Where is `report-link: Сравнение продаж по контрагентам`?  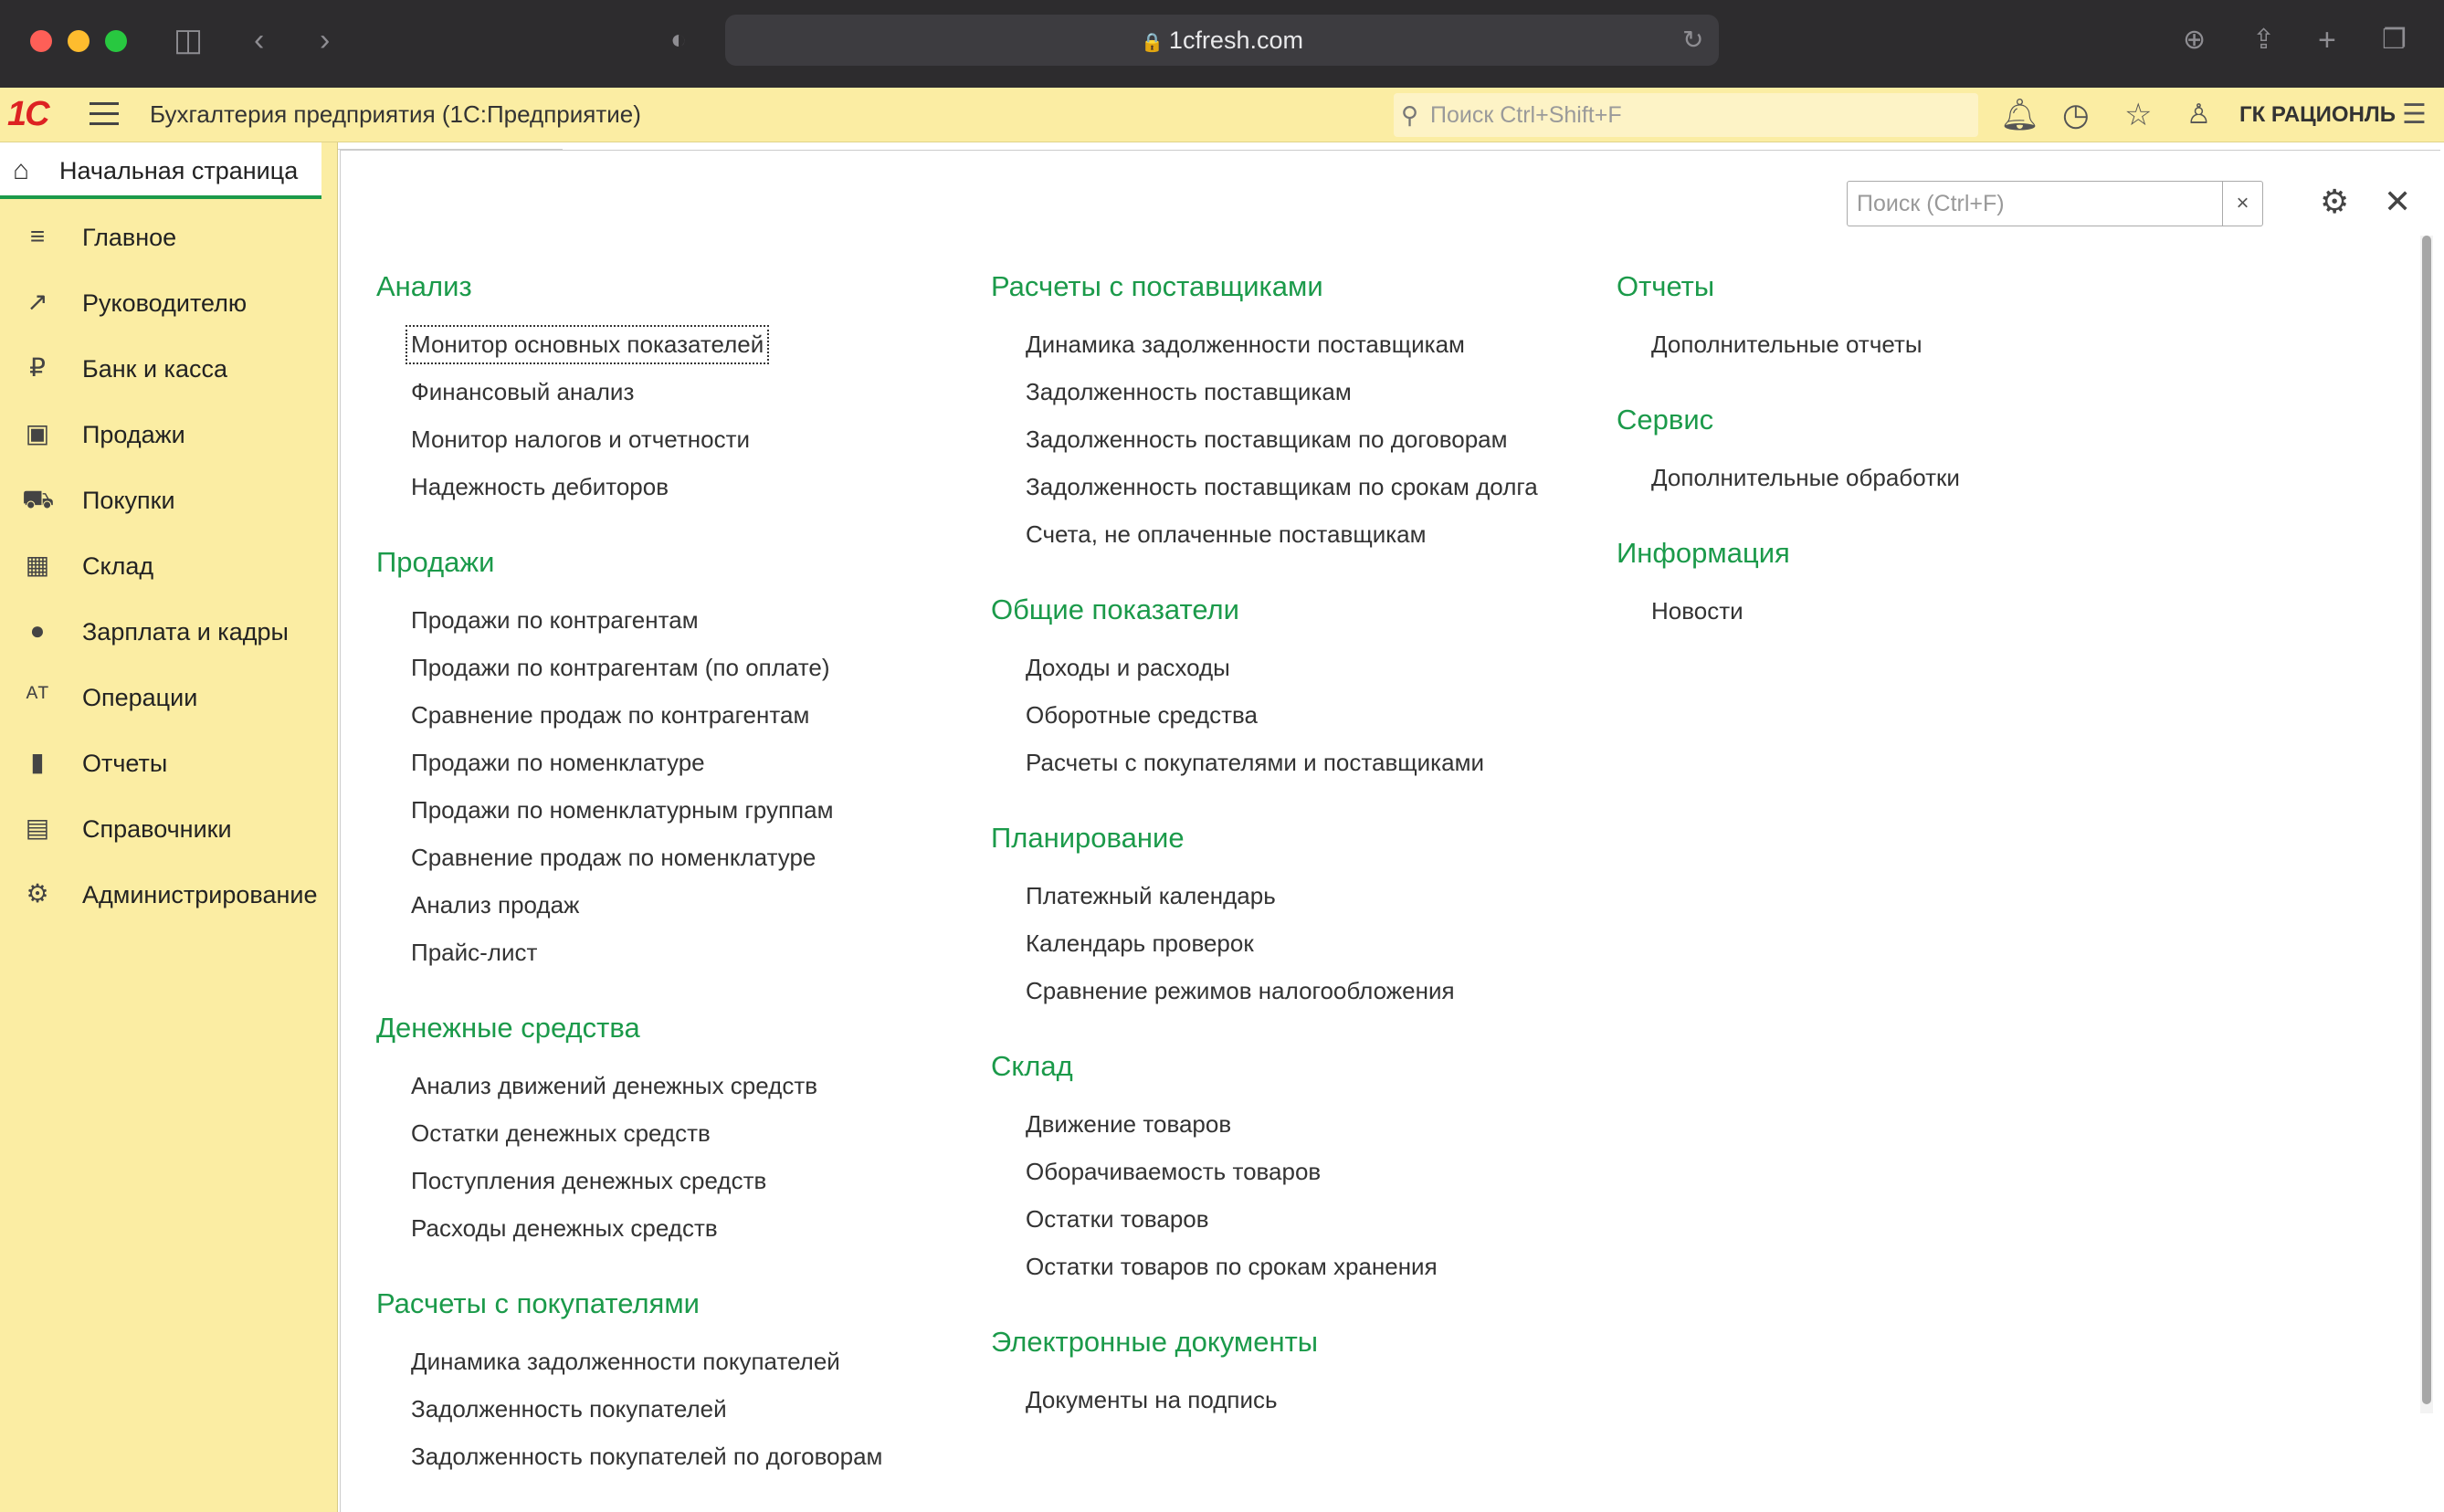 report-link: Сравнение продаж по контрагентам is located at coordinates (610, 715).